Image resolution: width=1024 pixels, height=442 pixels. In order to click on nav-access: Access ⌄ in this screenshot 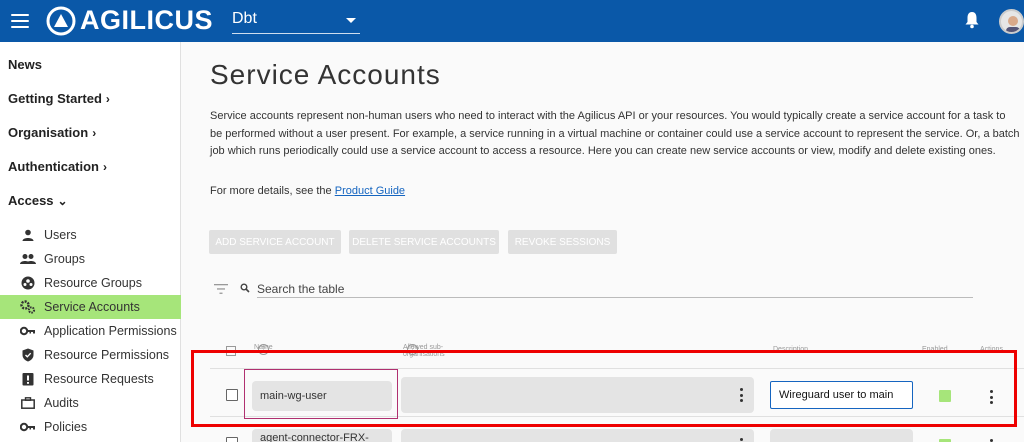, I will do `click(38, 200)`.